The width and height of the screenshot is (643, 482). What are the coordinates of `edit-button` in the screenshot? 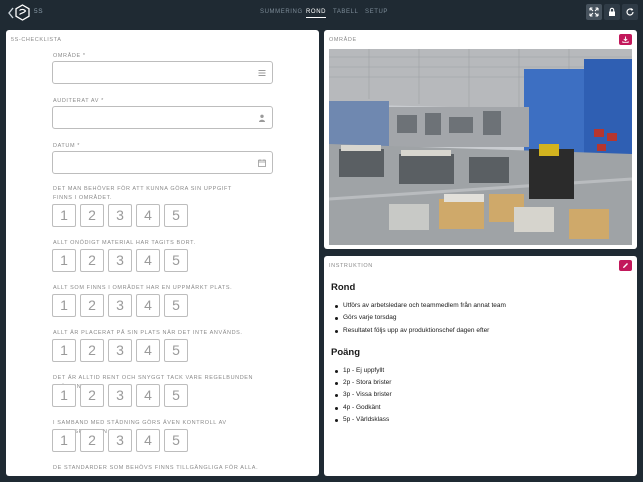 It's located at (625, 265).